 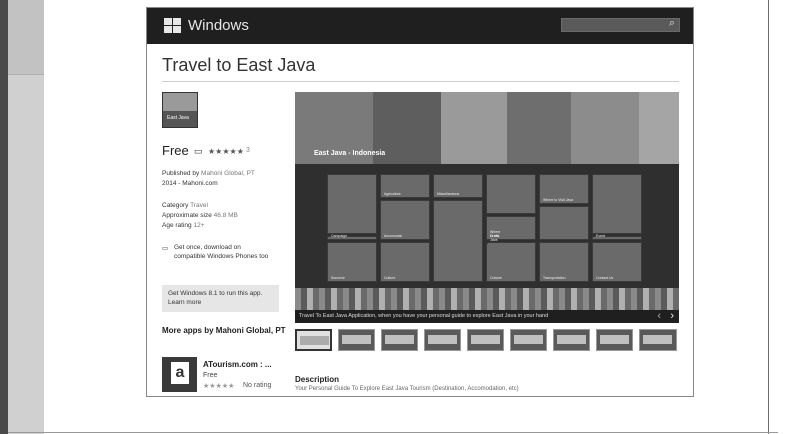 What do you see at coordinates (317, 379) in the screenshot?
I see `description-title: Description` at bounding box center [317, 379].